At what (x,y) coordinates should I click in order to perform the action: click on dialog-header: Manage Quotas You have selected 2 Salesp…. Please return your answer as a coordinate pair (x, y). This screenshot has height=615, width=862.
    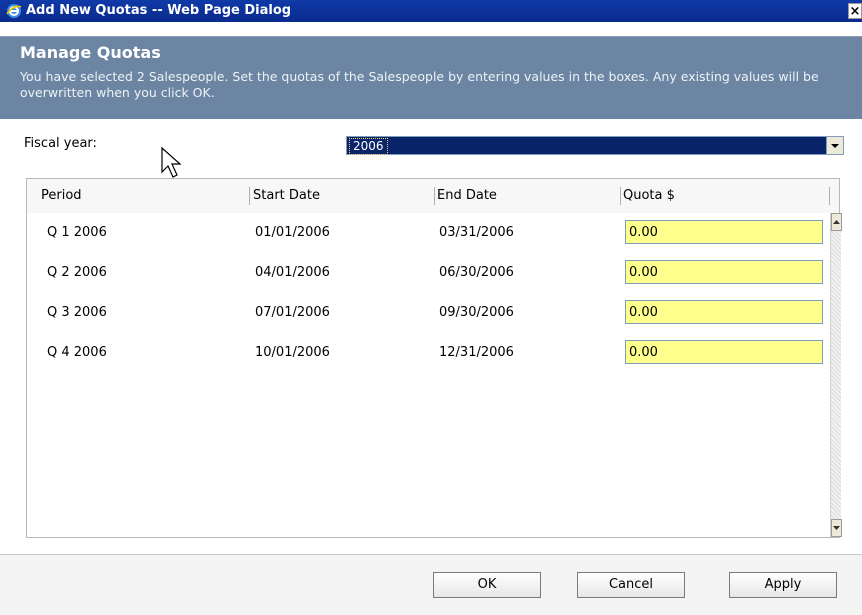
    Looking at the image, I should click on (431, 77).